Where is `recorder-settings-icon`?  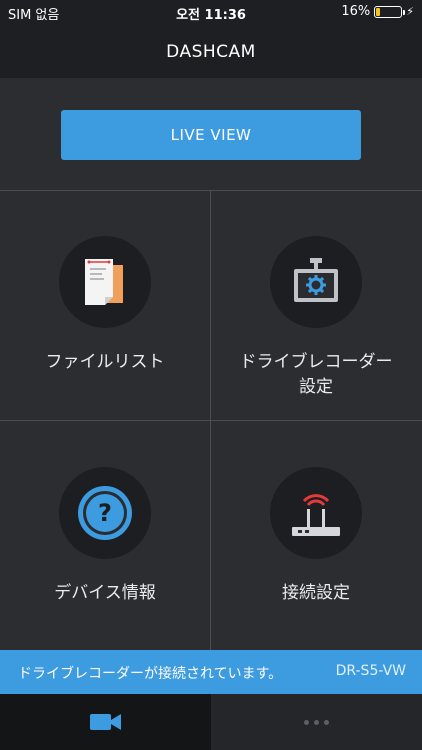 recorder-settings-icon is located at coordinates (316, 282).